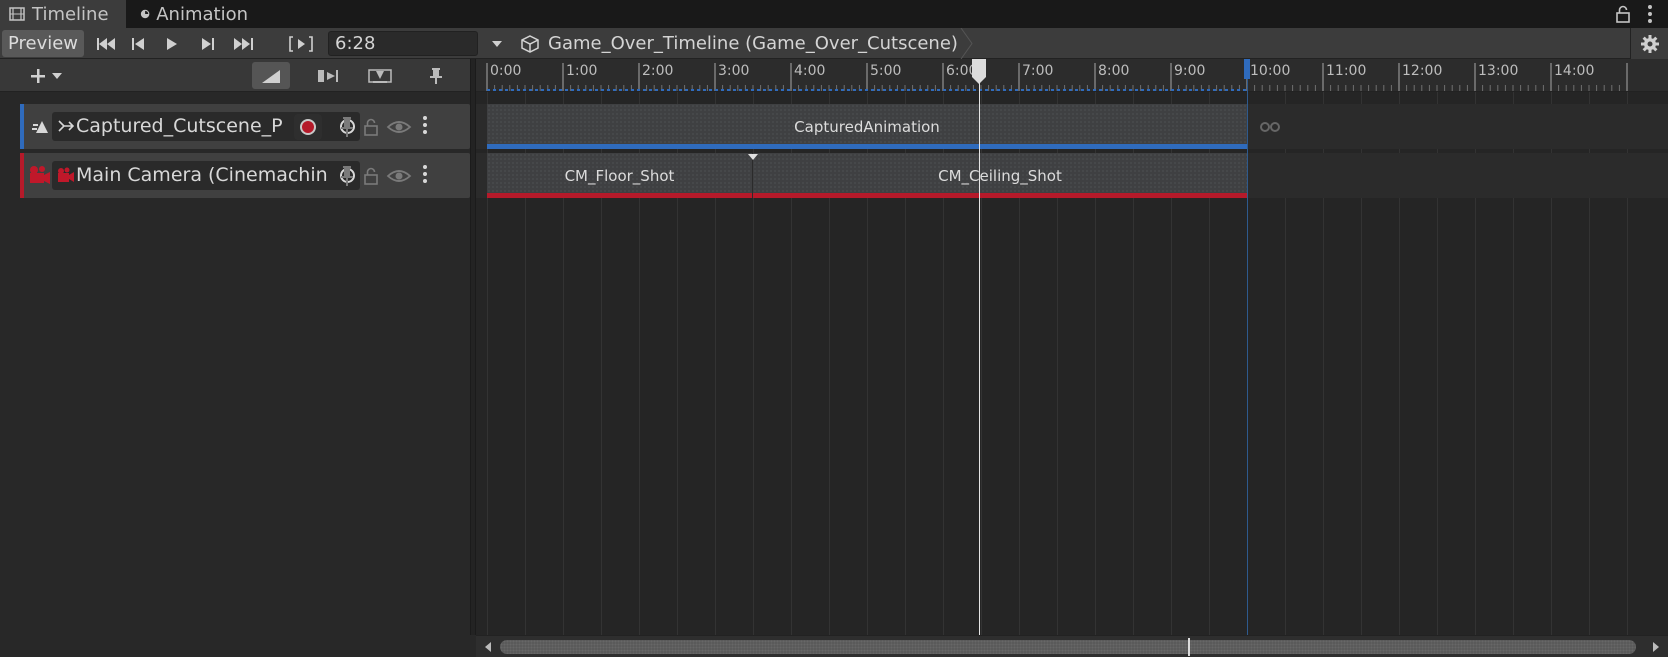  What do you see at coordinates (582, 71) in the screenshot?
I see `ruler-tick-label: 1:00` at bounding box center [582, 71].